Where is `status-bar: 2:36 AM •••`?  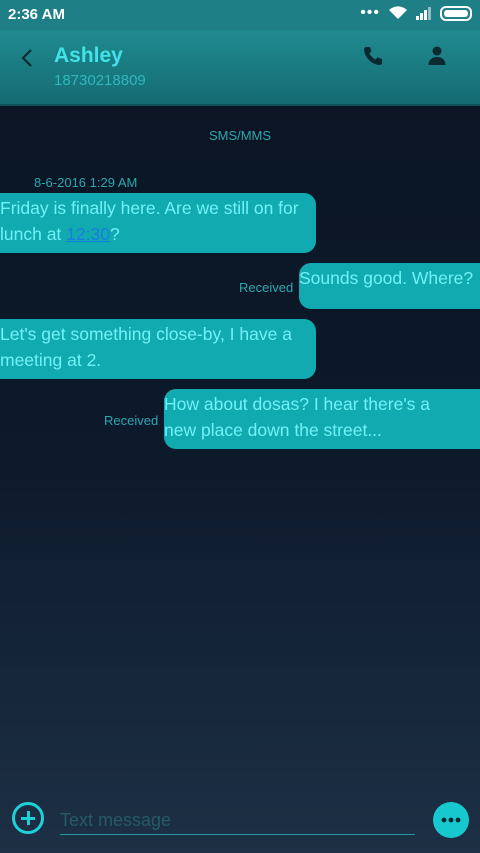 status-bar: 2:36 AM ••• is located at coordinates (240, 15).